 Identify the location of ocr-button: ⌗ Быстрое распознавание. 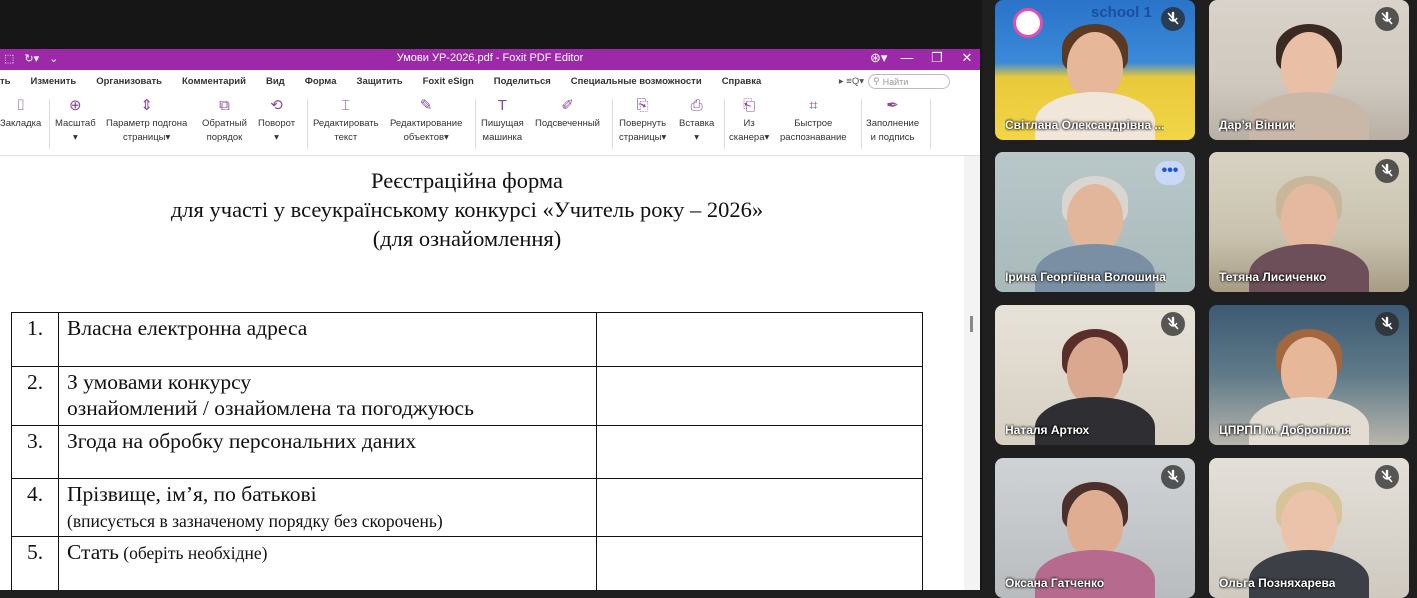
(813, 121).